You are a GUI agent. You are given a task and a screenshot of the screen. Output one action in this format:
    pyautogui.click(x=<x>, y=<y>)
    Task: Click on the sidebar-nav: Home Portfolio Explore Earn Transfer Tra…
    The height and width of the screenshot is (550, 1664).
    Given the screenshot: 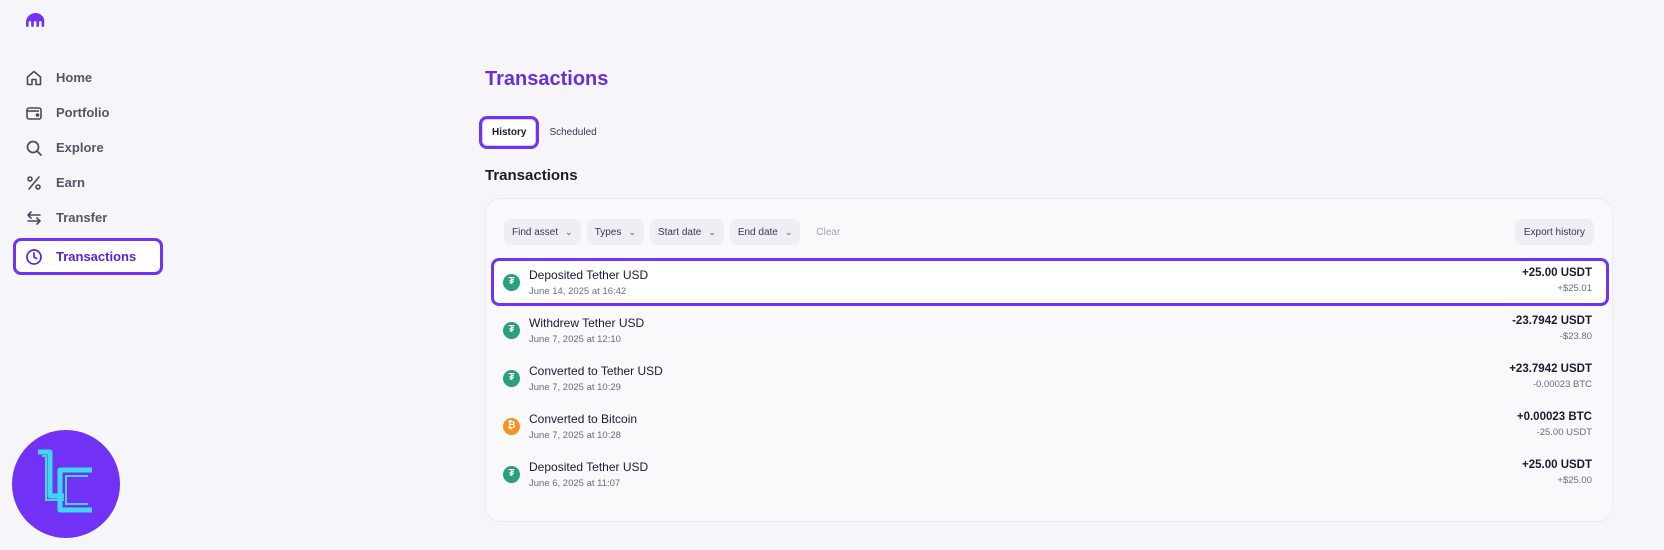 What is the action you would take?
    pyautogui.click(x=88, y=167)
    